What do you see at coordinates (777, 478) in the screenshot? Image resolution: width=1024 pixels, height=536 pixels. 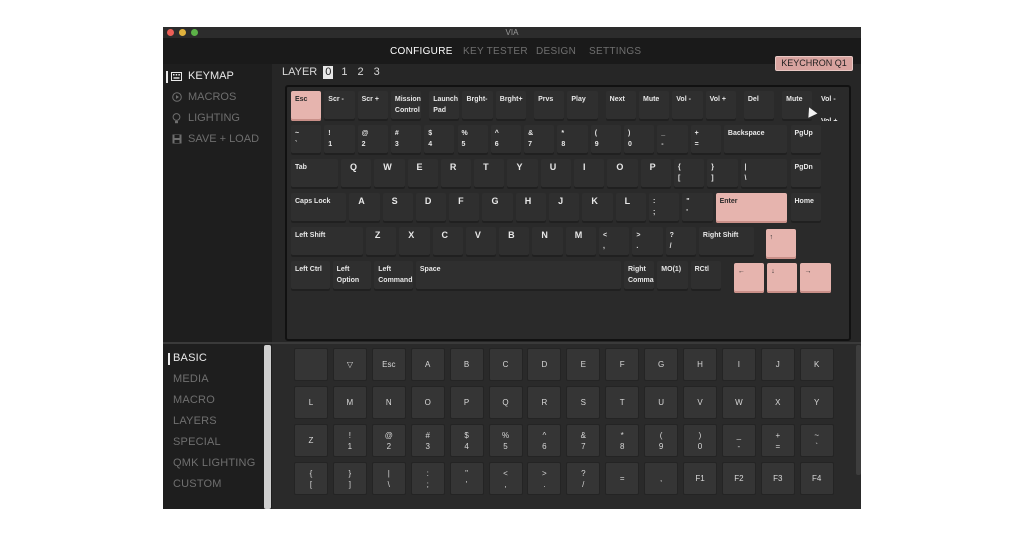 I see `keycode-button: F3` at bounding box center [777, 478].